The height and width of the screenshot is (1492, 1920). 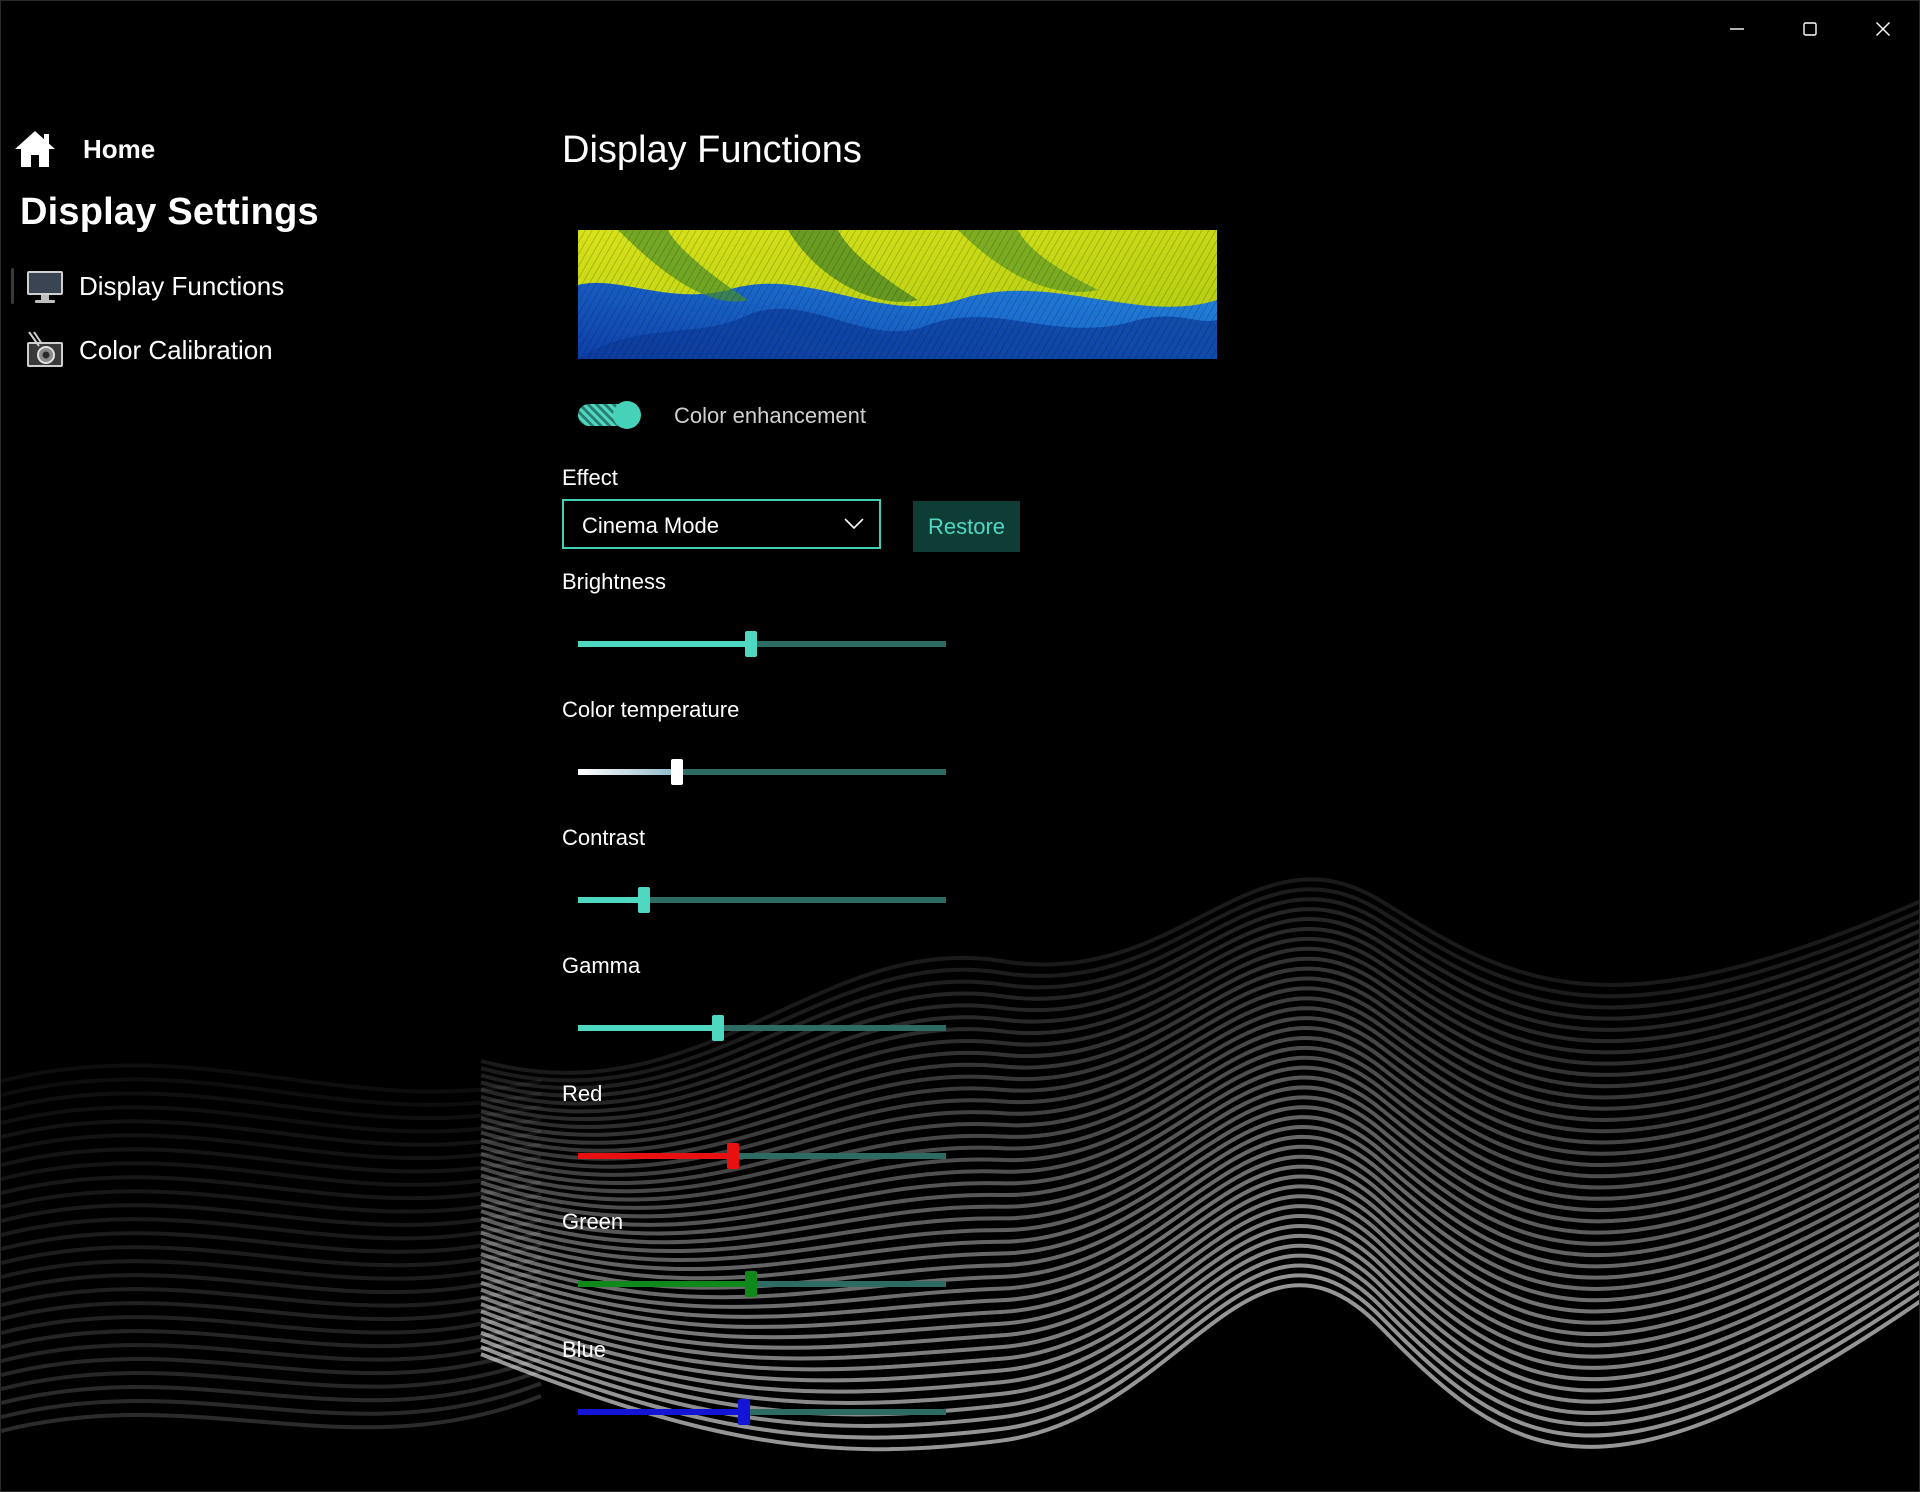 What do you see at coordinates (762, 900) in the screenshot?
I see `contrast-slider` at bounding box center [762, 900].